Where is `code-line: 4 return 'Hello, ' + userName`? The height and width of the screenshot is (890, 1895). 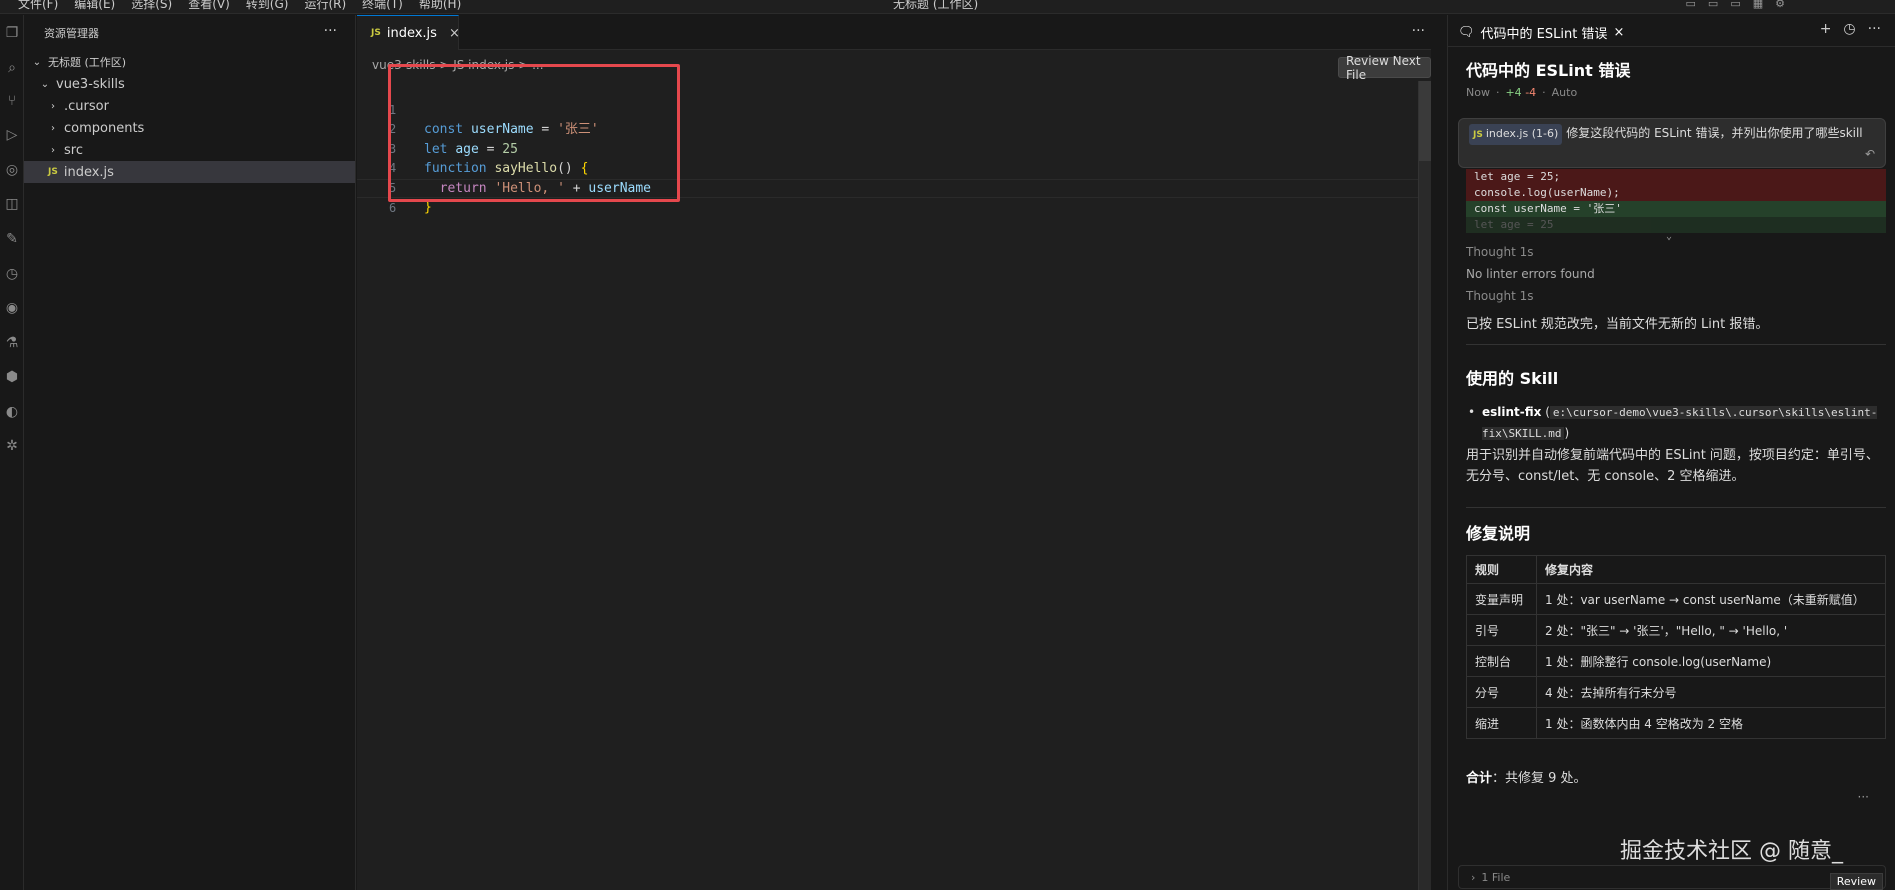 code-line: 4 return 'Hello, ' + userName is located at coordinates (894, 168).